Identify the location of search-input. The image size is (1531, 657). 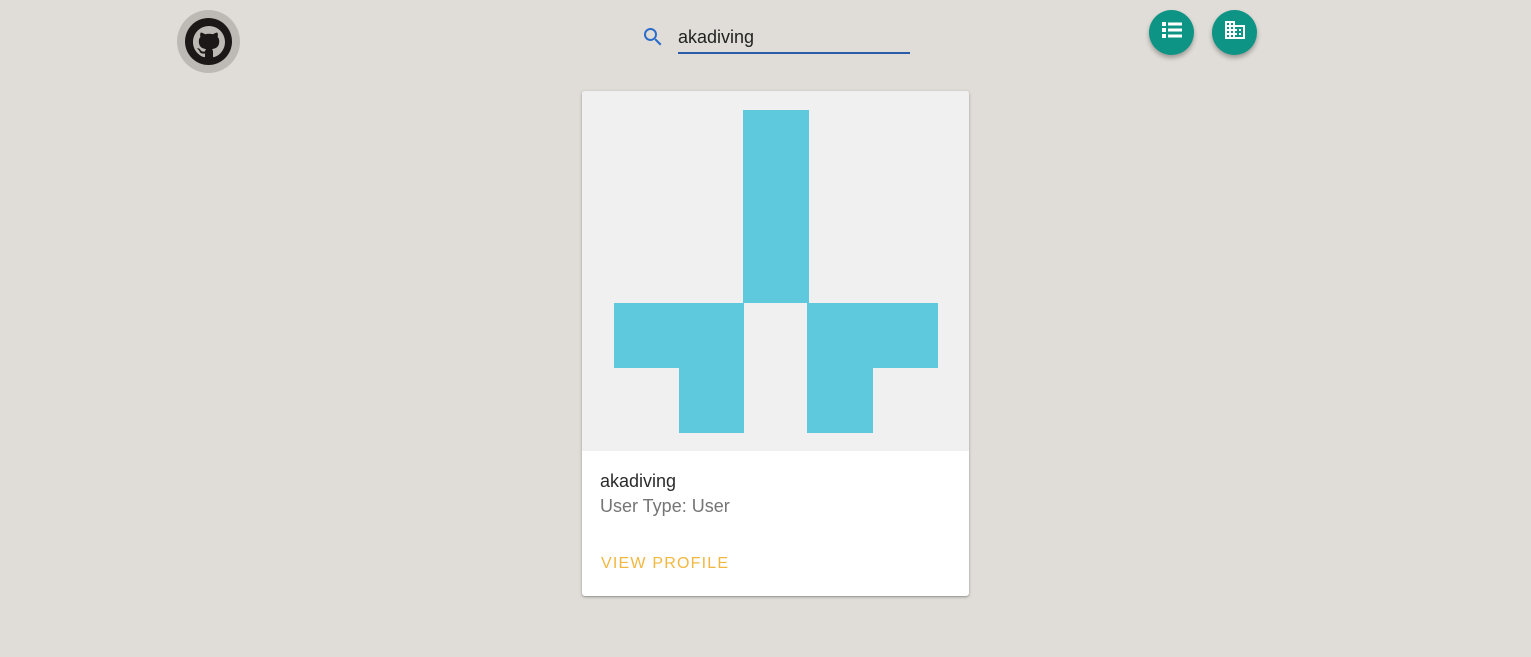
(794, 38).